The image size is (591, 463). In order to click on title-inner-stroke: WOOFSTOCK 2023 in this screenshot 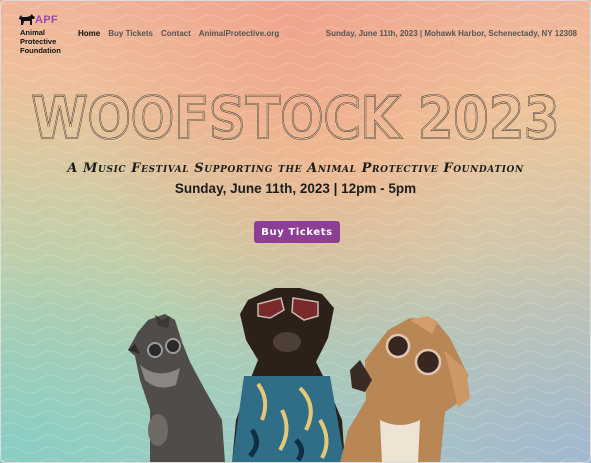, I will do `click(296, 117)`.